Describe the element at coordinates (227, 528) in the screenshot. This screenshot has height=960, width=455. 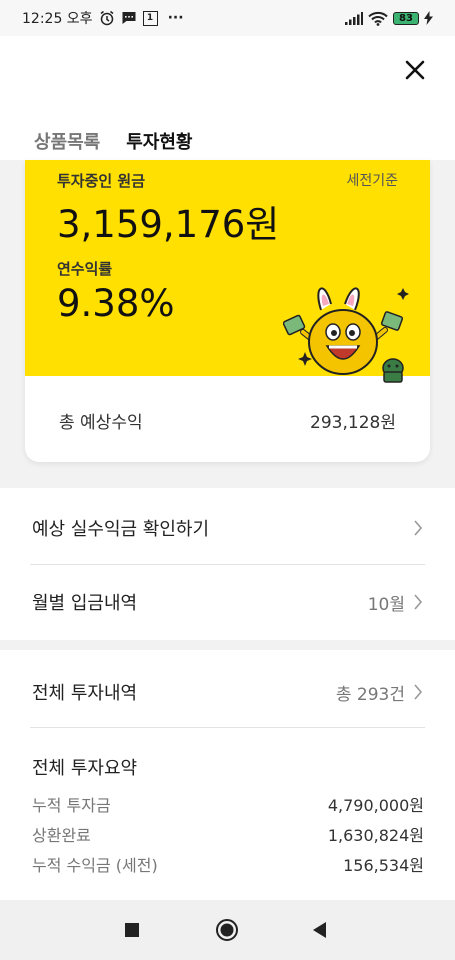
I see `net-profit-row: 예상 실수익금 확인하기` at that location.